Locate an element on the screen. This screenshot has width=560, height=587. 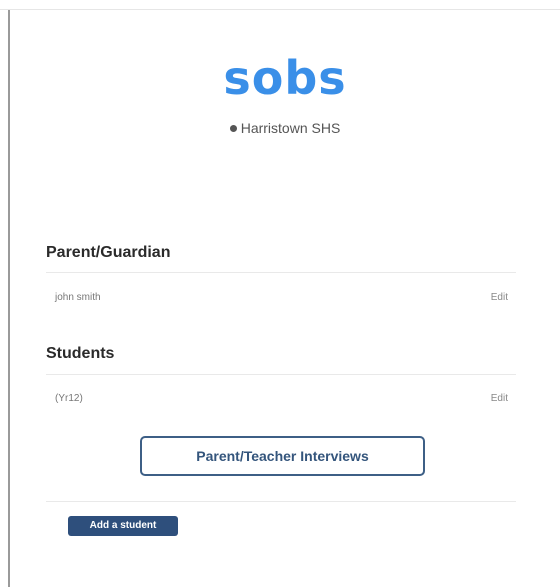
parent-divider is located at coordinates (281, 272).